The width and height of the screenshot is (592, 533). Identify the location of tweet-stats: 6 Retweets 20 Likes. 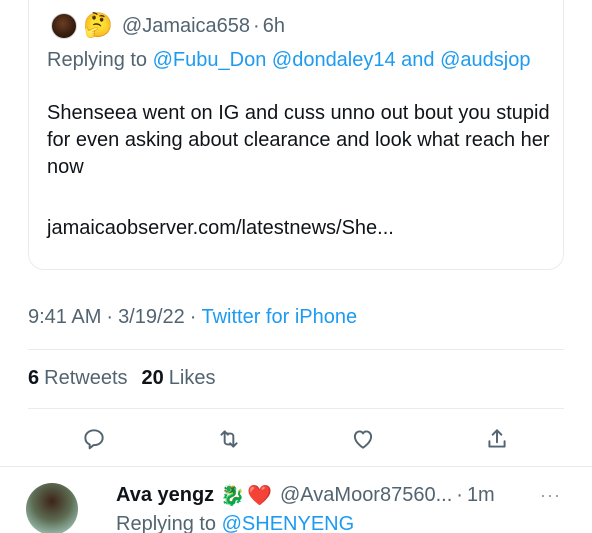
(121, 378).